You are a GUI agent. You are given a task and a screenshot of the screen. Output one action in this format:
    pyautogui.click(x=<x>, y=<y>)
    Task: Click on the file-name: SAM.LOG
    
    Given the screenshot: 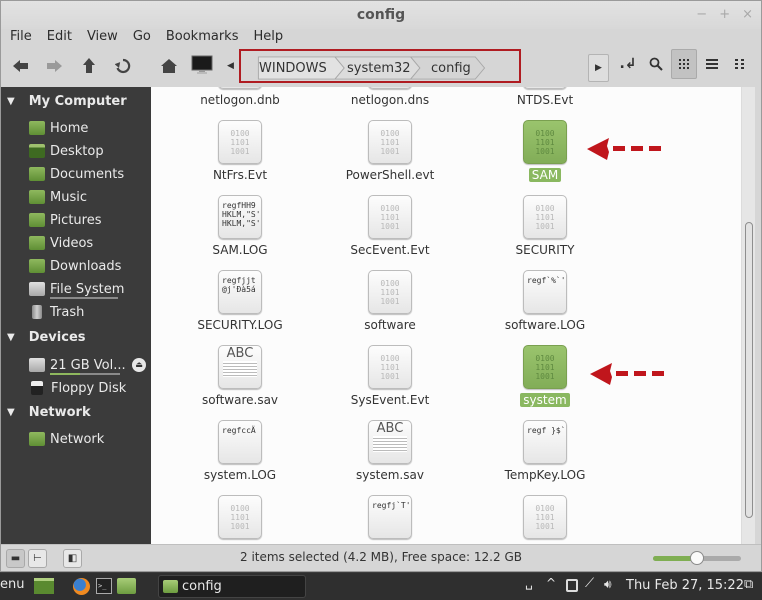 What is the action you would take?
    pyautogui.click(x=240, y=250)
    